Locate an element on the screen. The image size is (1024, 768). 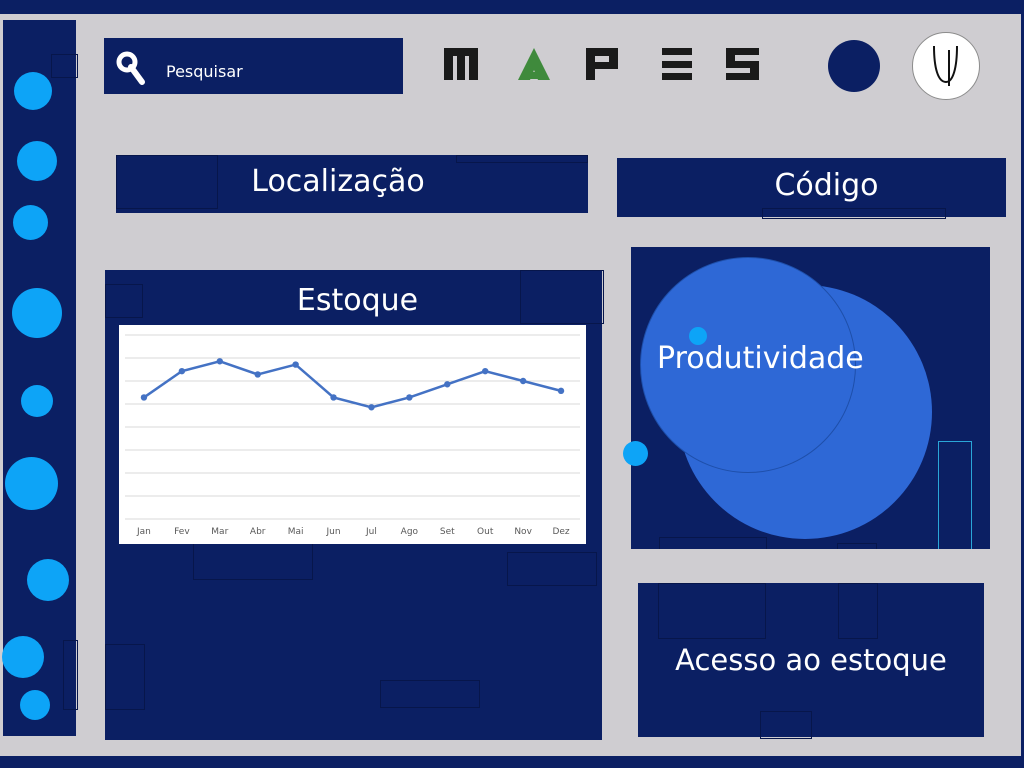
stock-access-card: Acesso ao estoque is located at coordinates (811, 661).